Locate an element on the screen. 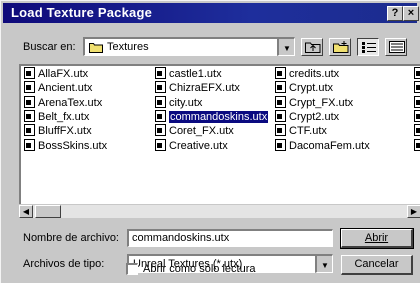  readonly-checkbox is located at coordinates (132, 269).